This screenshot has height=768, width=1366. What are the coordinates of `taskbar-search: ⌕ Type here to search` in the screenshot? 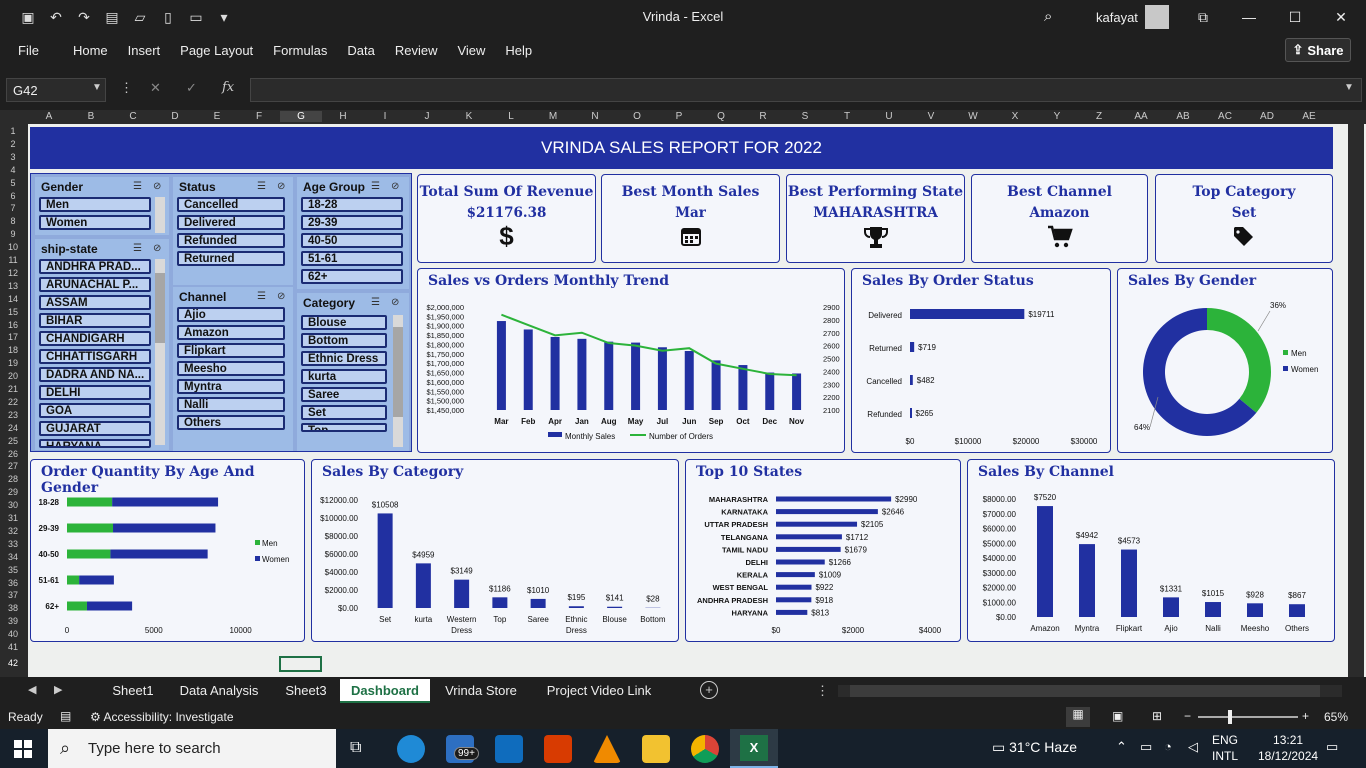 It's located at (192, 748).